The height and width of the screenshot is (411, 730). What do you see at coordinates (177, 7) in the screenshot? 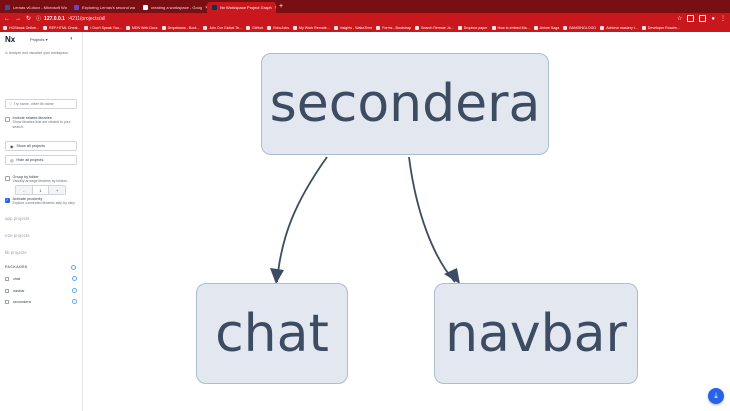
I see `tab-title: creating a workspace - Goog` at bounding box center [177, 7].